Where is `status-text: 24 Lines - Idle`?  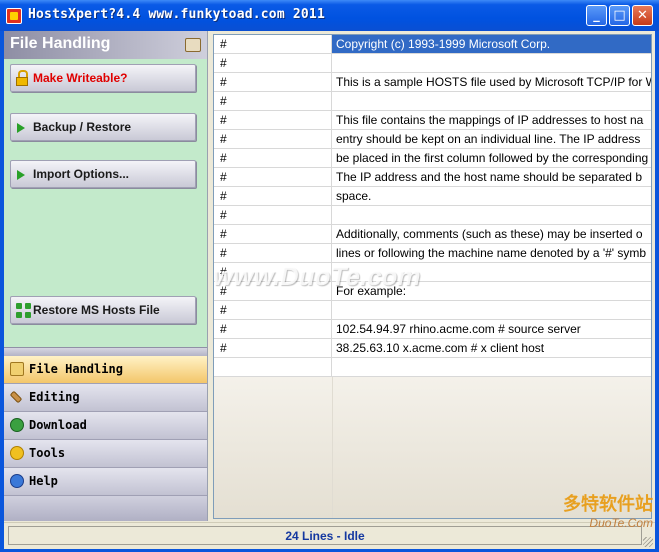
status-text: 24 Lines - Idle is located at coordinates (325, 535).